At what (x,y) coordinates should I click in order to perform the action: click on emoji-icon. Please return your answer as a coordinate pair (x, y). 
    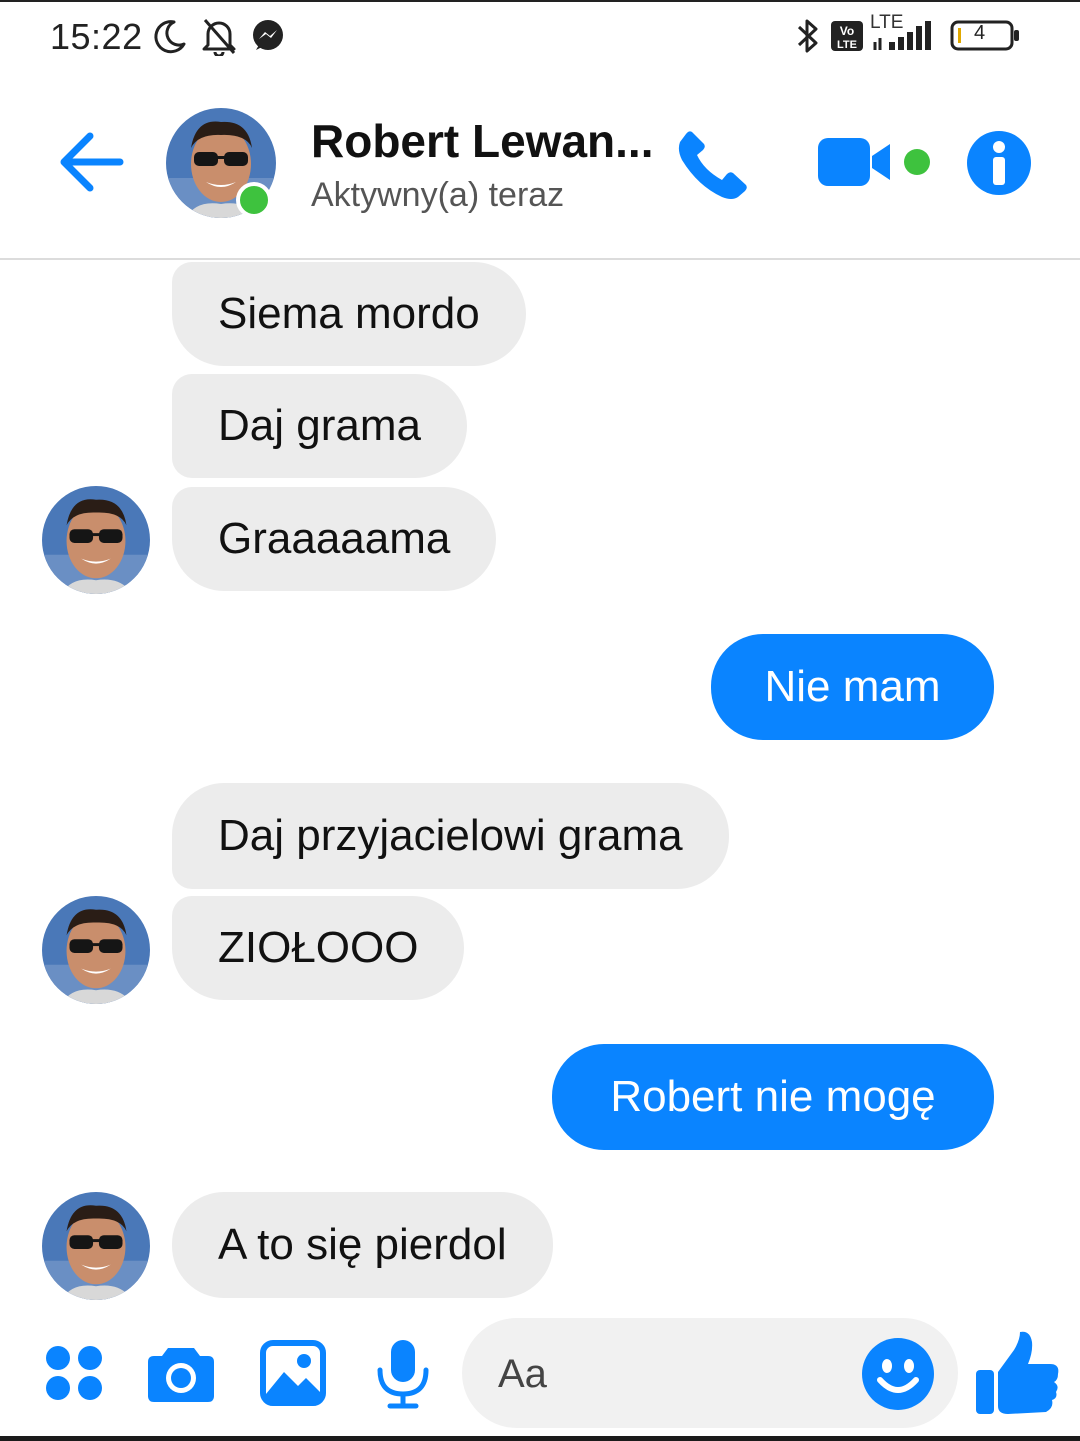
    Looking at the image, I should click on (898, 1374).